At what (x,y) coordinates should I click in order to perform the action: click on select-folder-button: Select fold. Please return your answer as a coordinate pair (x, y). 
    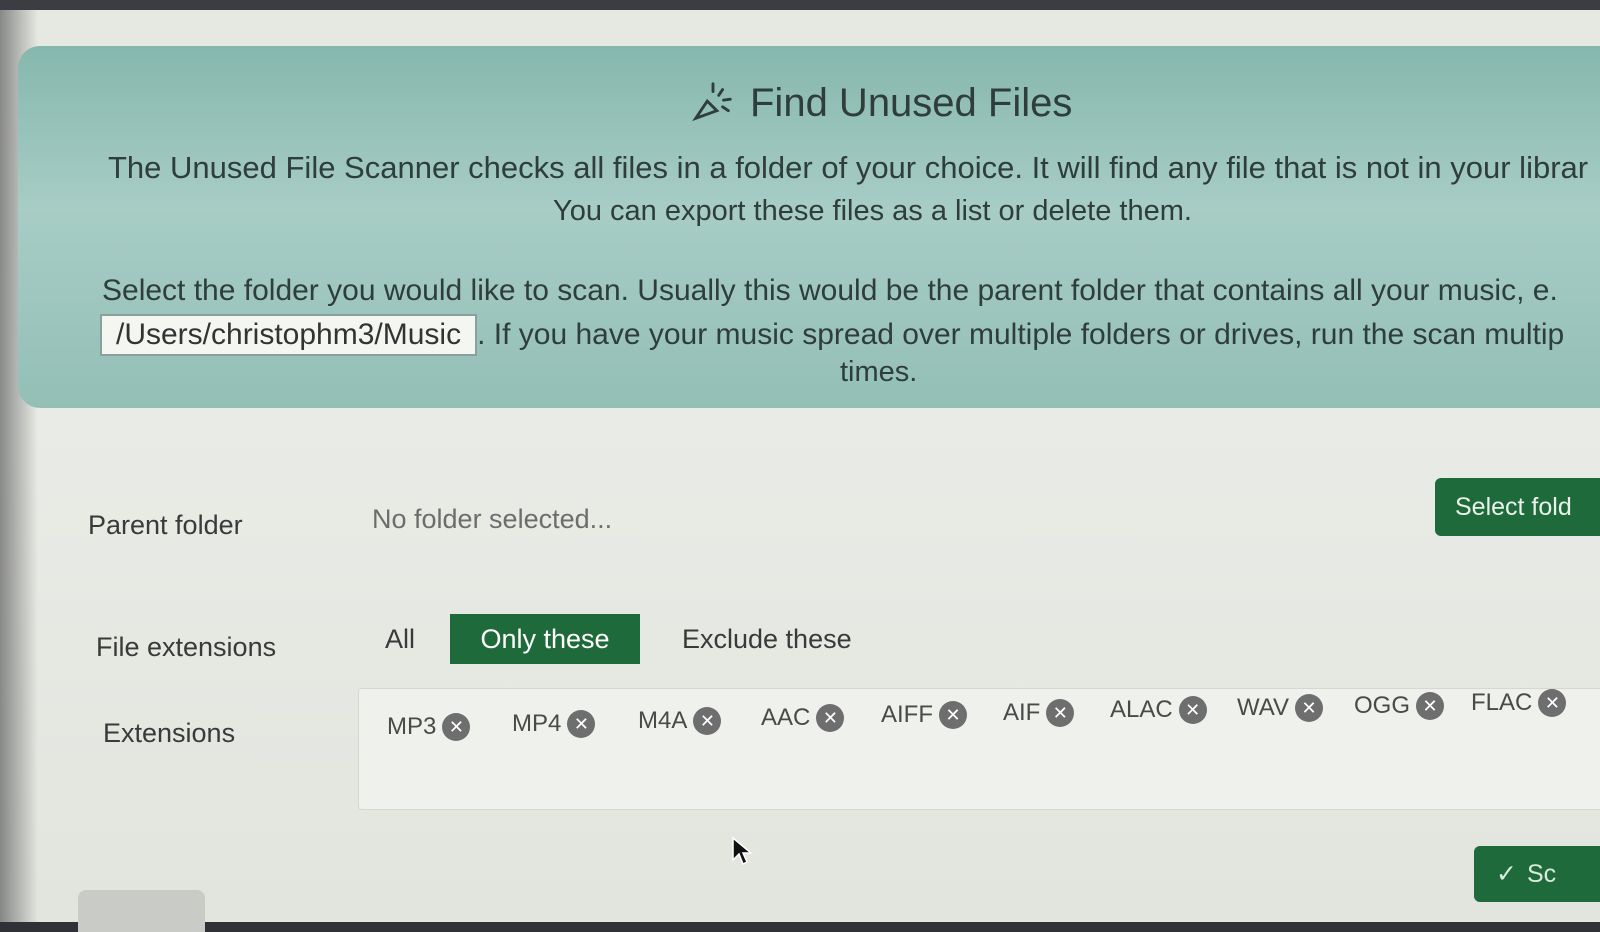
    Looking at the image, I should click on (1517, 507).